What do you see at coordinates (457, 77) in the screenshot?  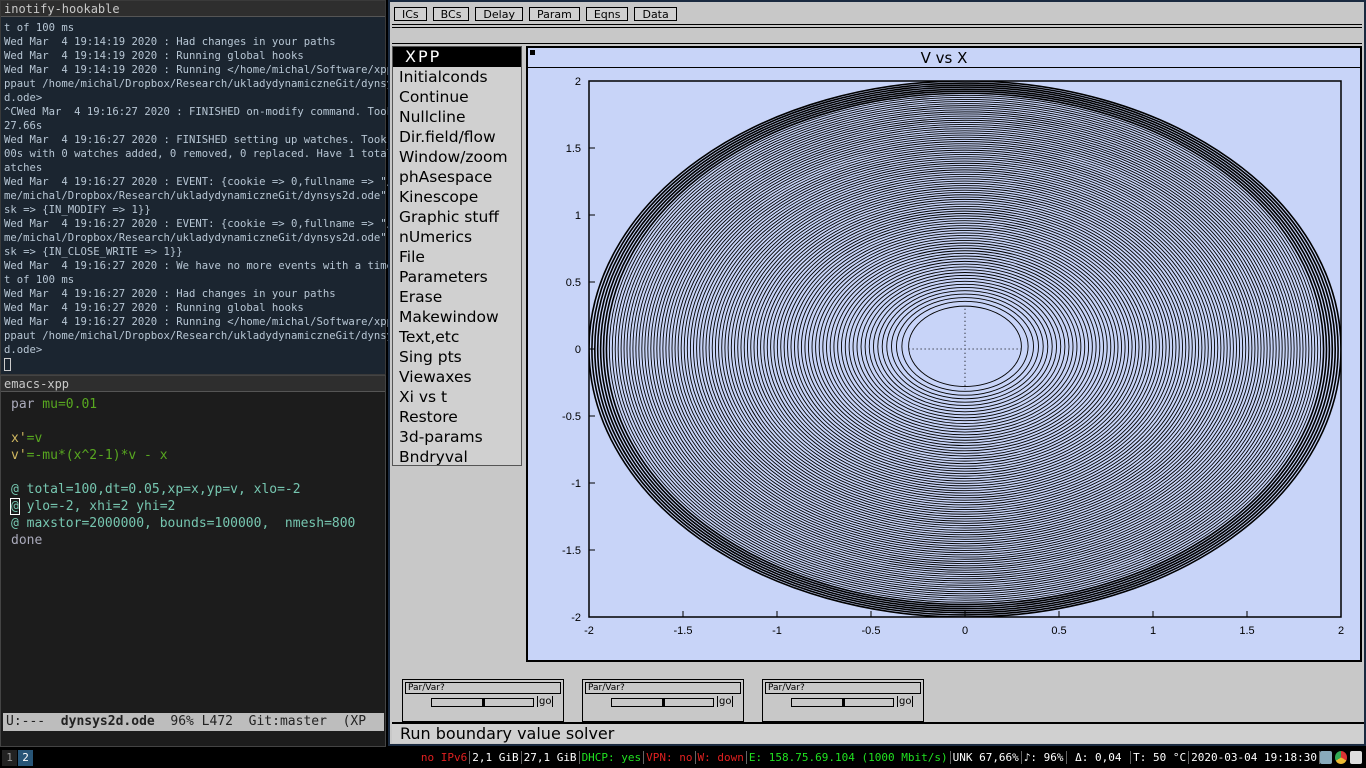 I see `menu-item-initialconds: Initialconds` at bounding box center [457, 77].